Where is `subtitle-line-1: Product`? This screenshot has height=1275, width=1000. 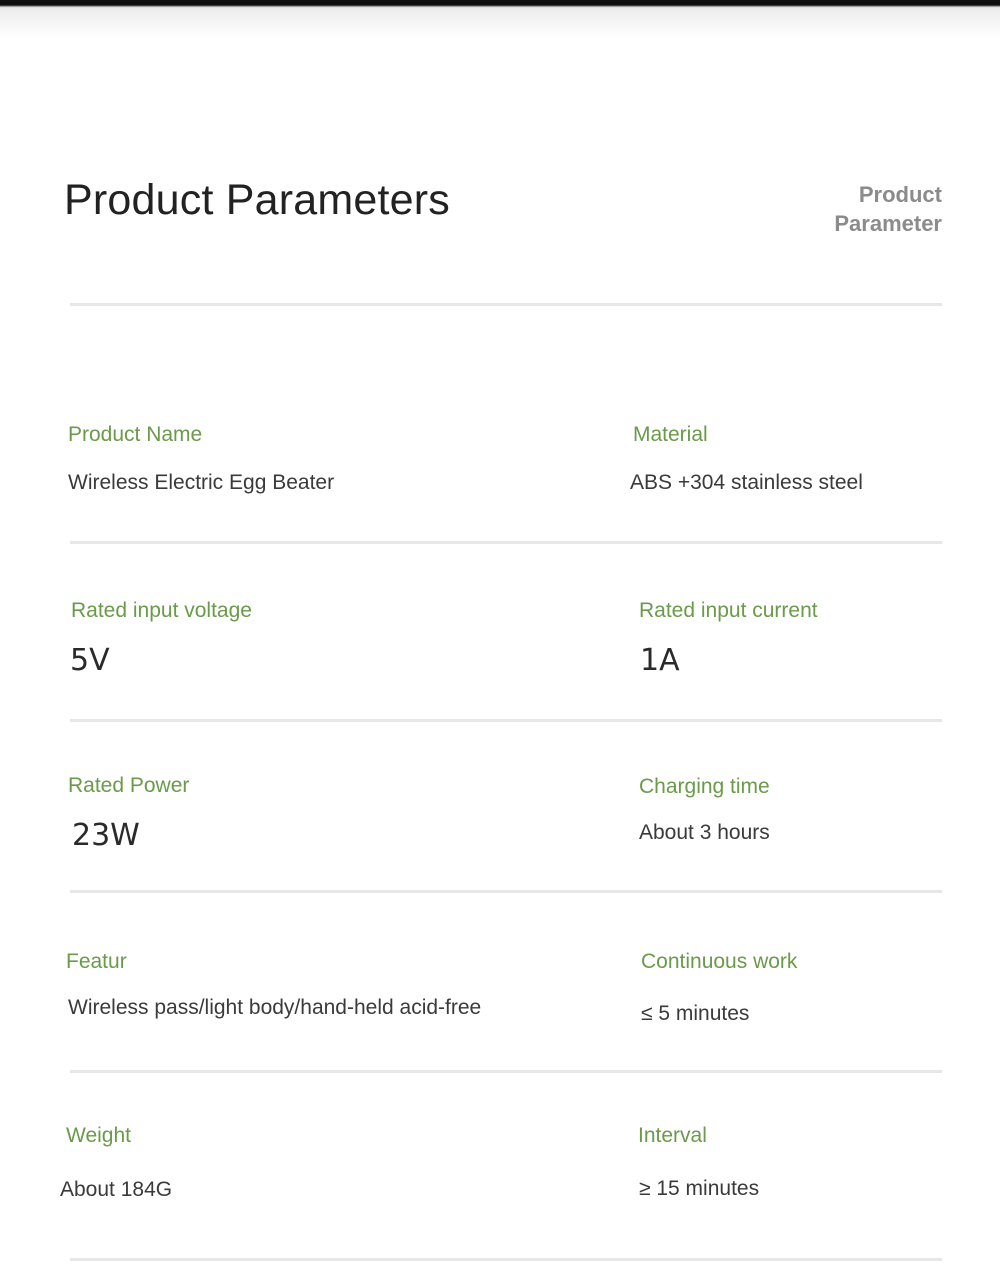 subtitle-line-1: Product is located at coordinates (900, 194).